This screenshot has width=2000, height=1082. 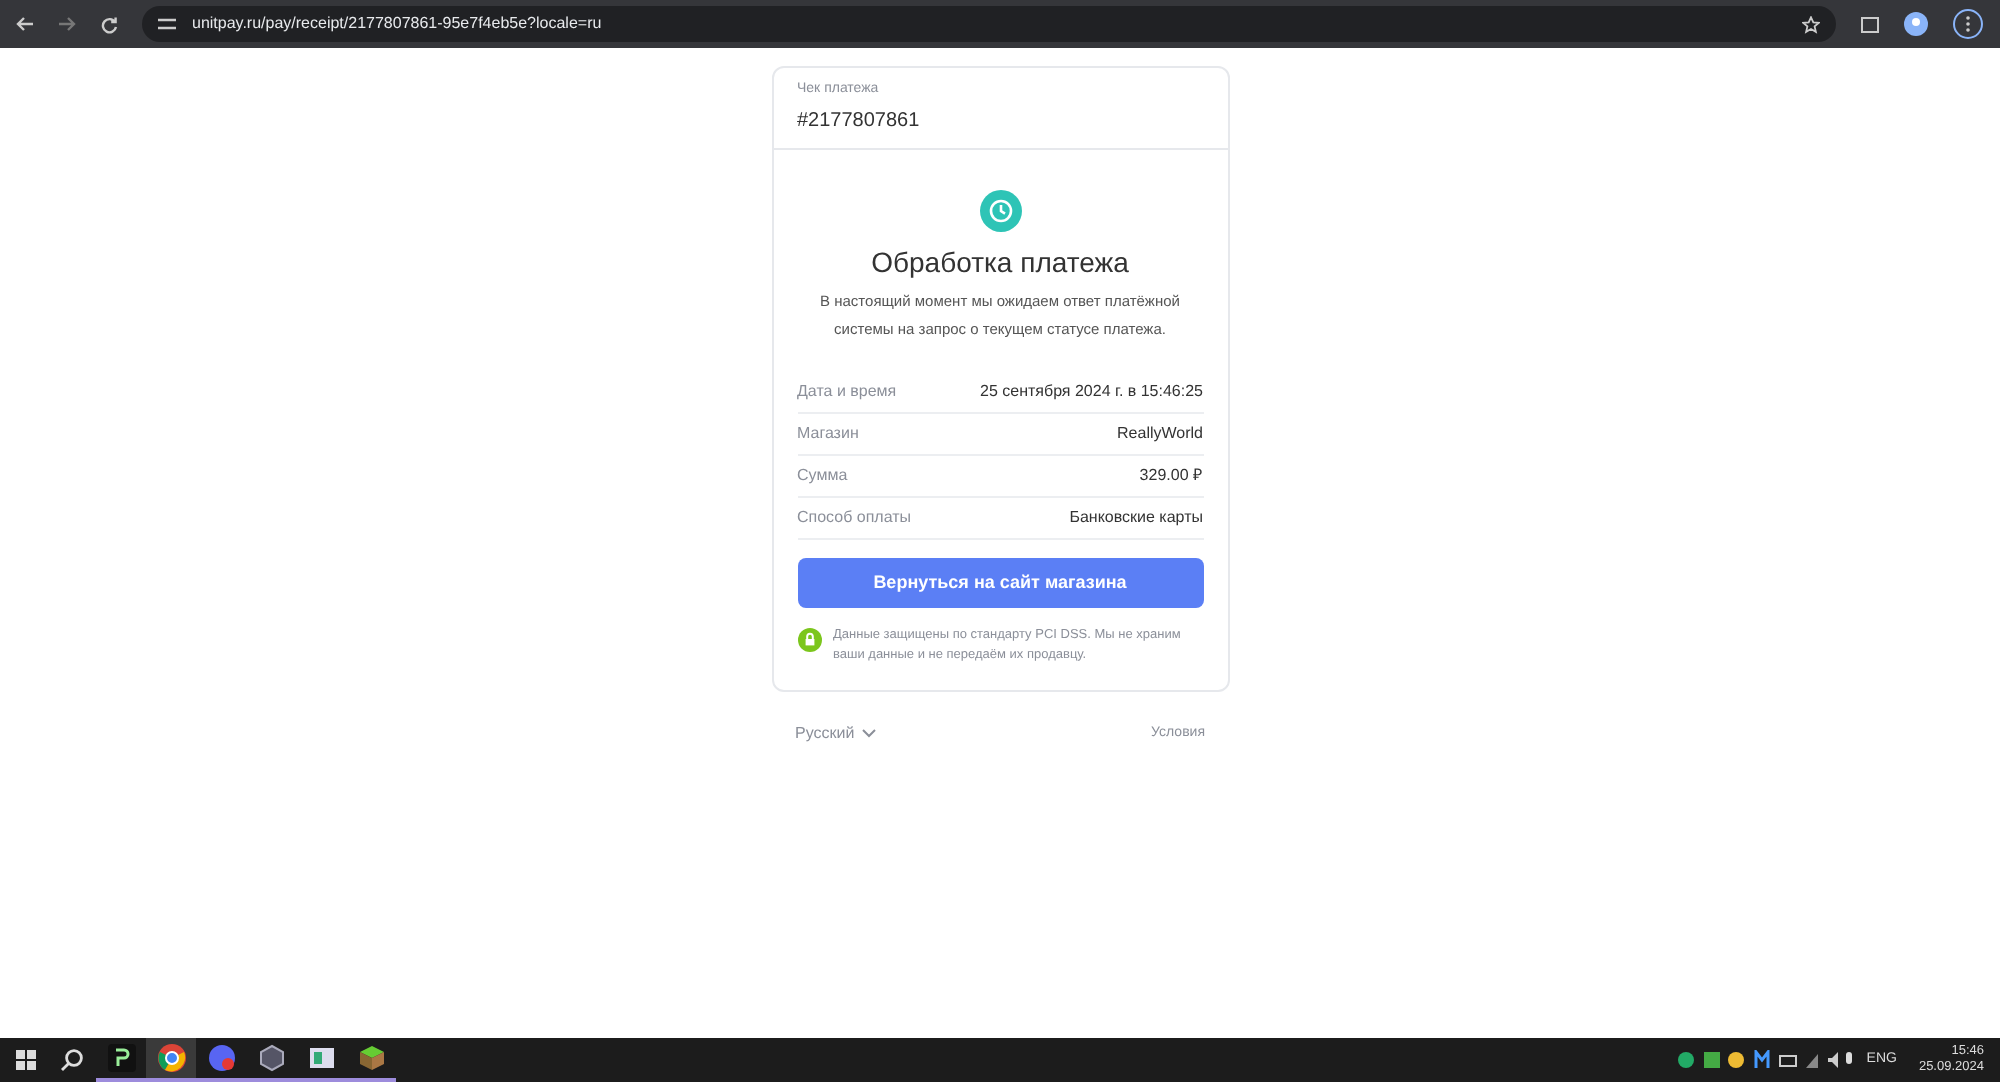 I want to click on detail-label: Магазин, so click(x=828, y=433).